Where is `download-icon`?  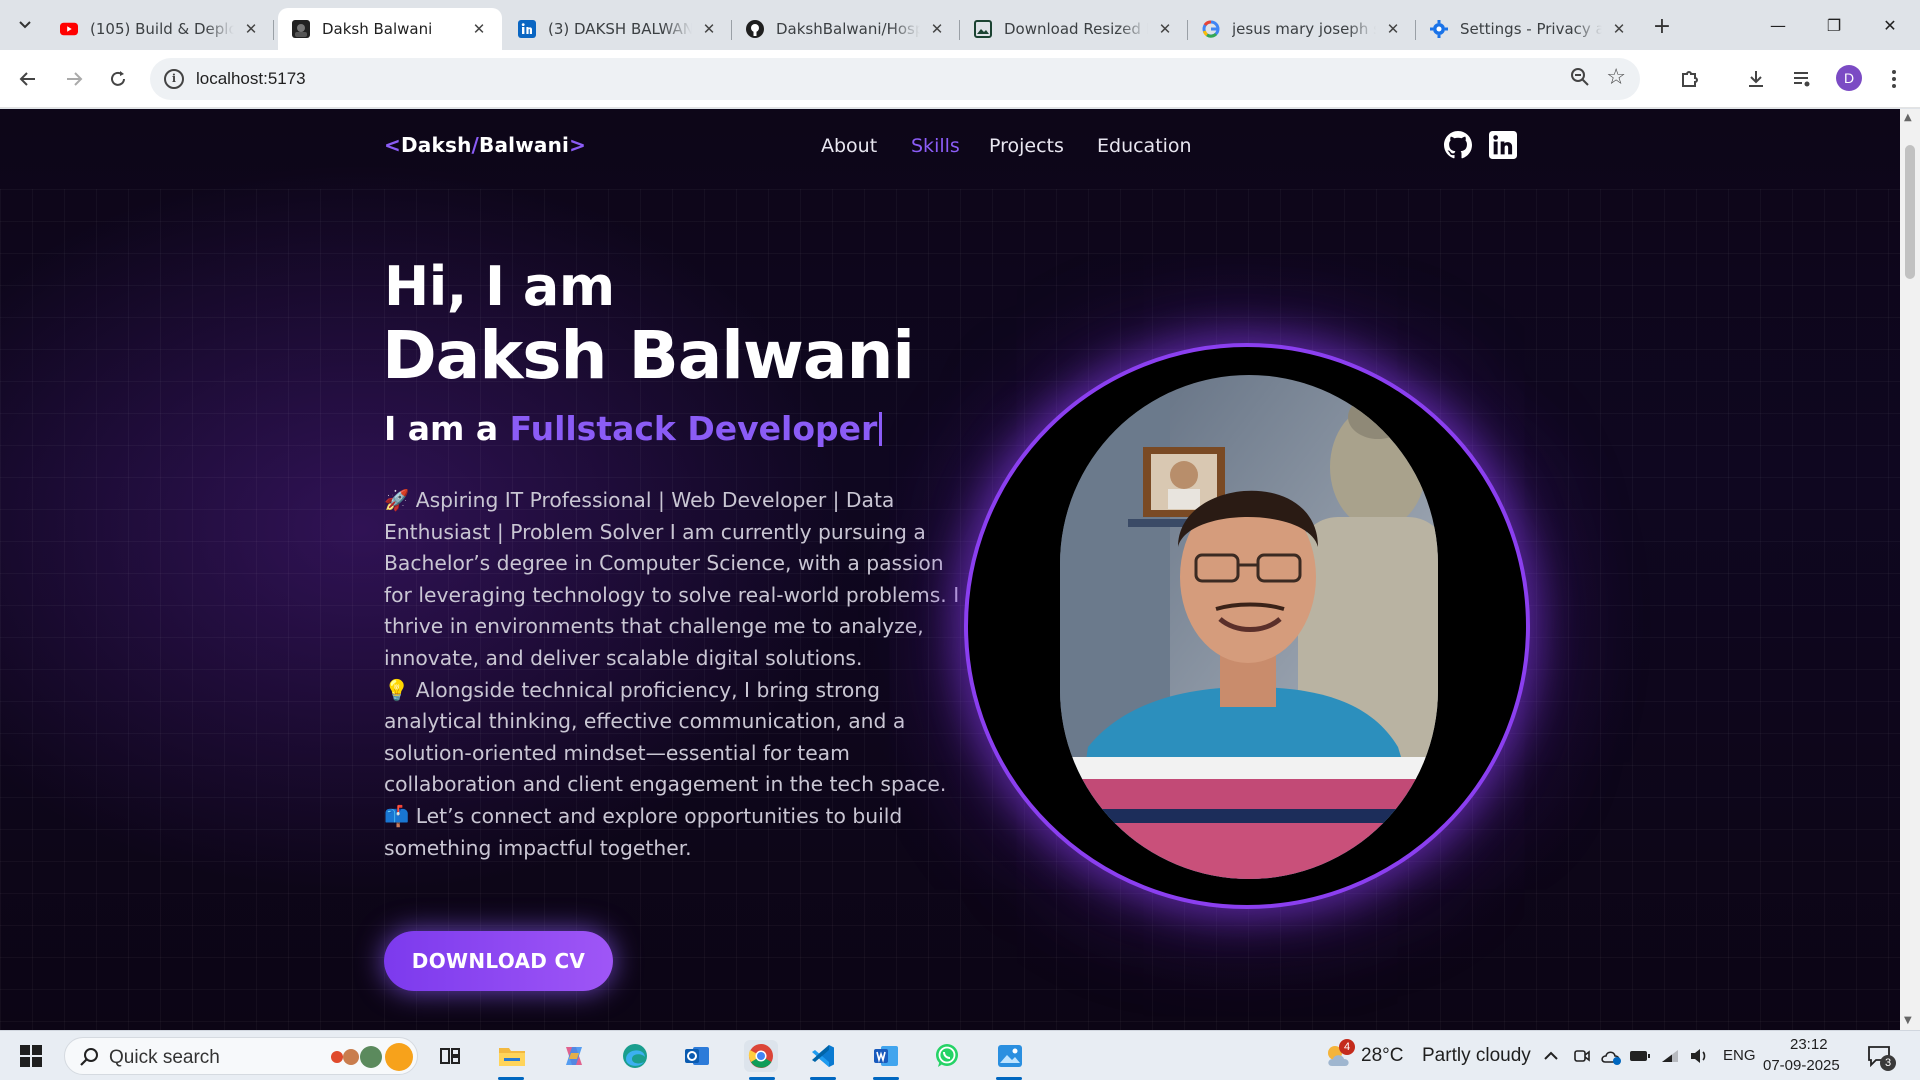 download-icon is located at coordinates (1756, 79).